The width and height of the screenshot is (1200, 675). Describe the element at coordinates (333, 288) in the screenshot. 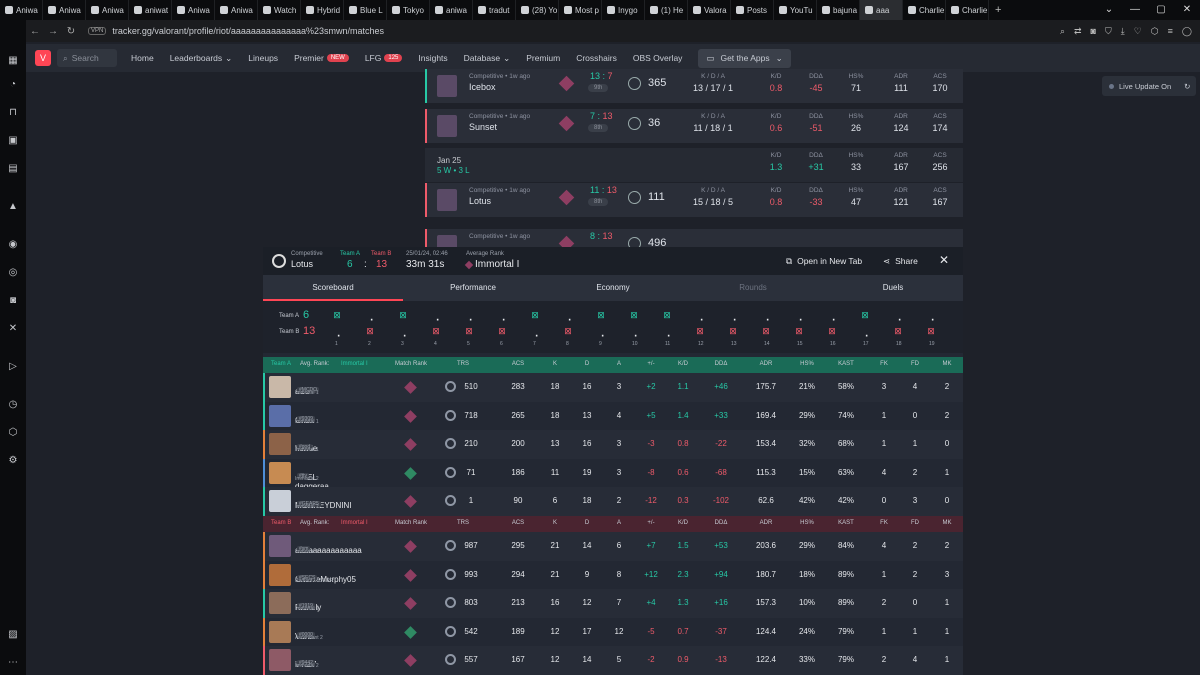

I see `tab-scoreboard: Scoreboard` at that location.